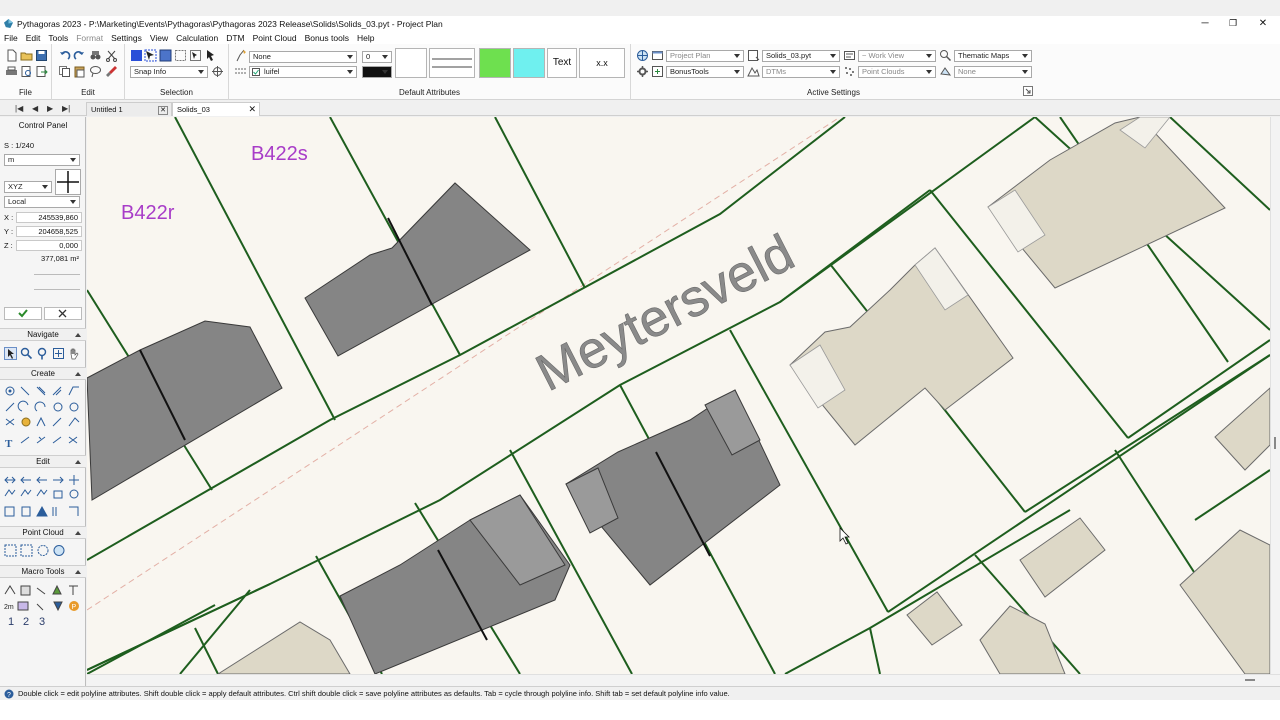 This screenshot has width=1280, height=720. Describe the element at coordinates (64, 55) in the screenshot. I see `undo-icon` at that location.